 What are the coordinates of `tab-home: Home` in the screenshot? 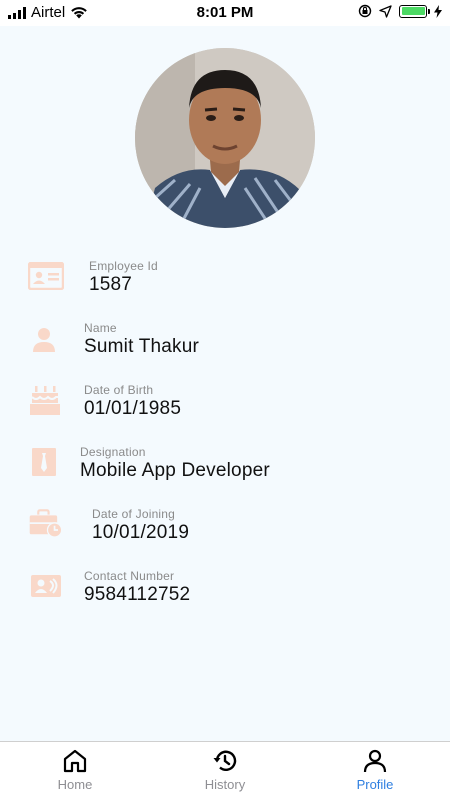 It's located at (75, 771).